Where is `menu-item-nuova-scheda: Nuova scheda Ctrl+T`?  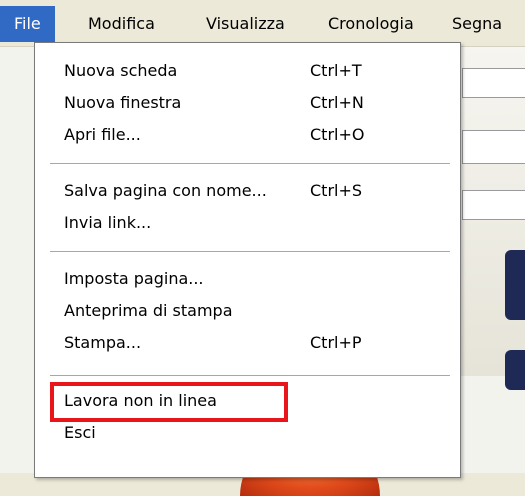 menu-item-nuova-scheda: Nuova scheda Ctrl+T is located at coordinates (247, 71).